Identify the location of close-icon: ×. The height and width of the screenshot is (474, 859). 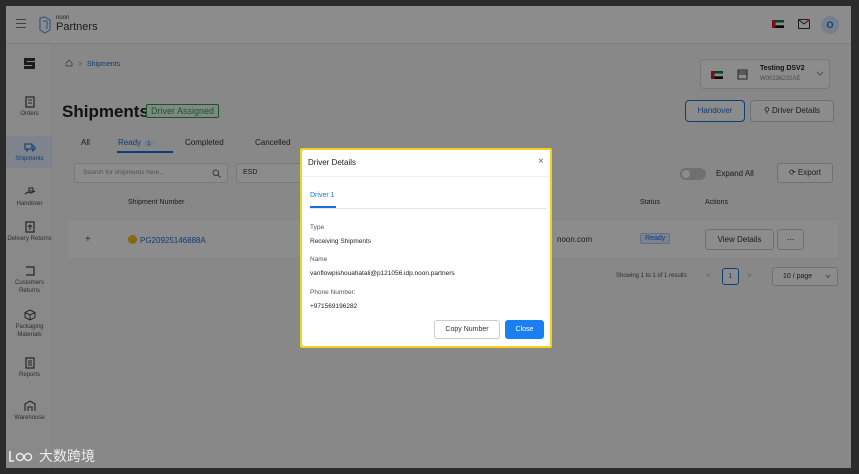
(541, 161).